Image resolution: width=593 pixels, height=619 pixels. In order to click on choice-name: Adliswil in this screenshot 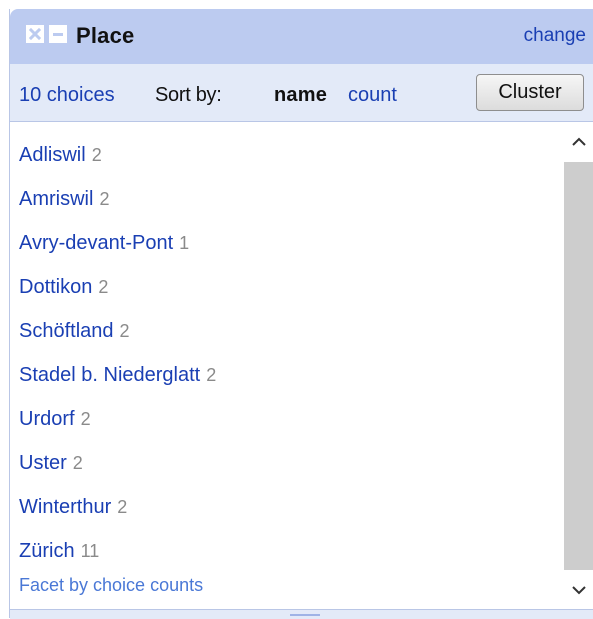, I will do `click(52, 155)`.